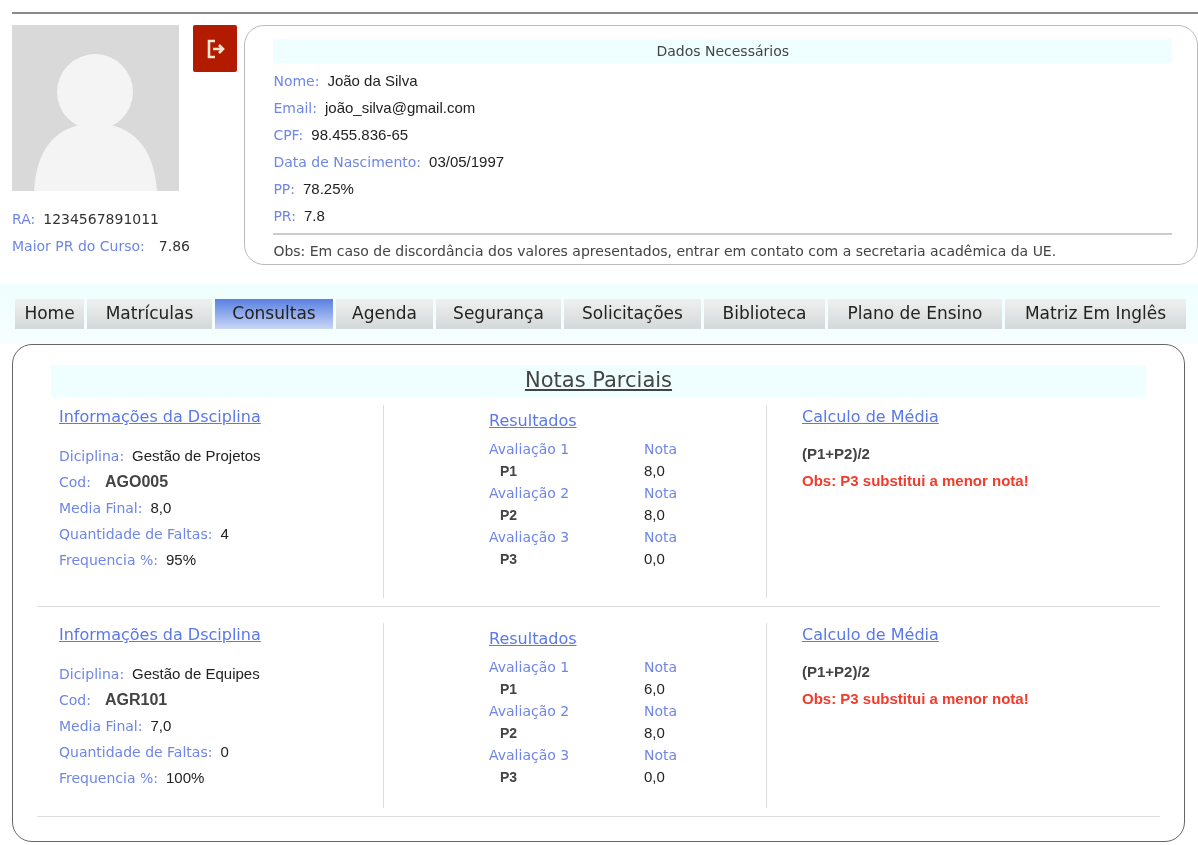 This screenshot has height=845, width=1198. I want to click on nav-tab: Biblioteca, so click(764, 314).